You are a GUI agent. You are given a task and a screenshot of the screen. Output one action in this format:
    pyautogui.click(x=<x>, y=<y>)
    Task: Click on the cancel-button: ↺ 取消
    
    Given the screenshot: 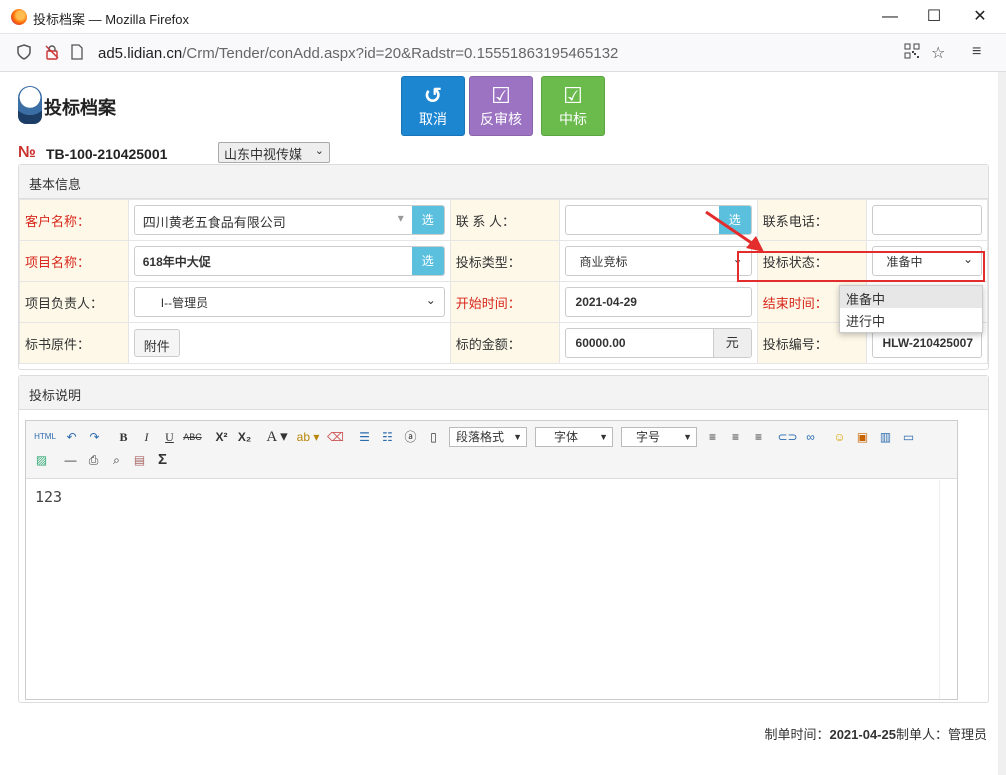 What is the action you would take?
    pyautogui.click(x=433, y=106)
    